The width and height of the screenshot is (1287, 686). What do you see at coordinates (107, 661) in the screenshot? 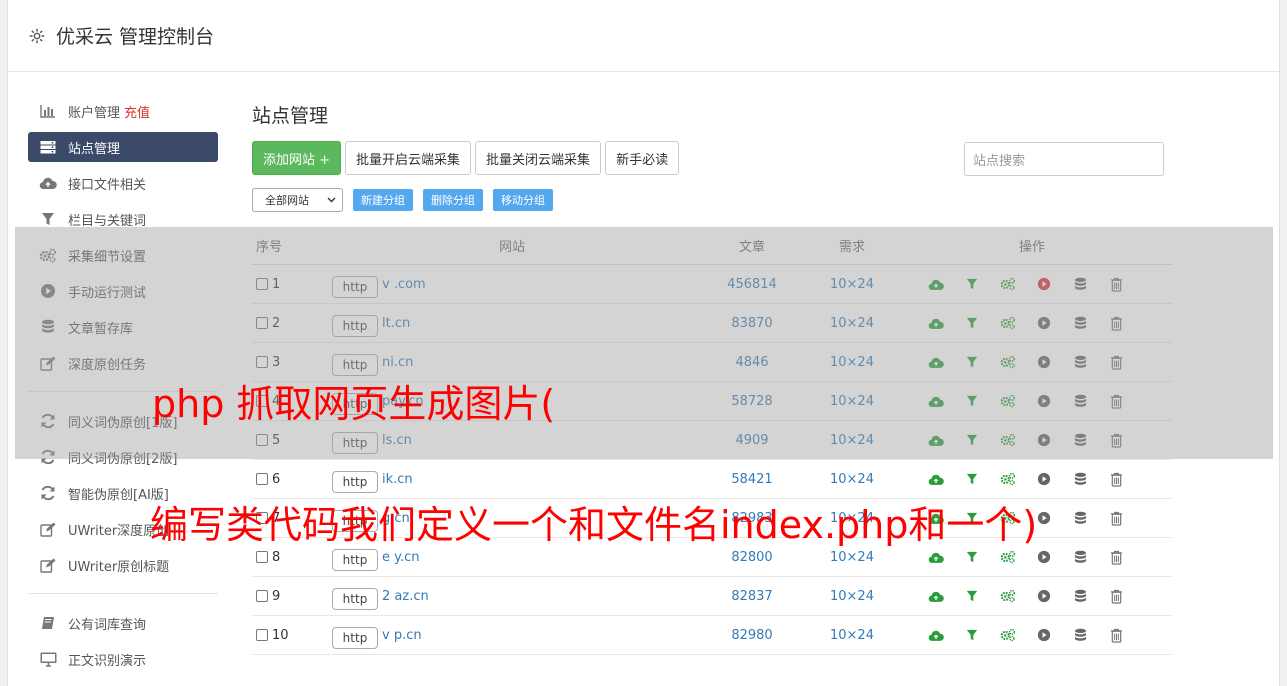
I see `sidebar-item-label: 正文识别演示` at bounding box center [107, 661].